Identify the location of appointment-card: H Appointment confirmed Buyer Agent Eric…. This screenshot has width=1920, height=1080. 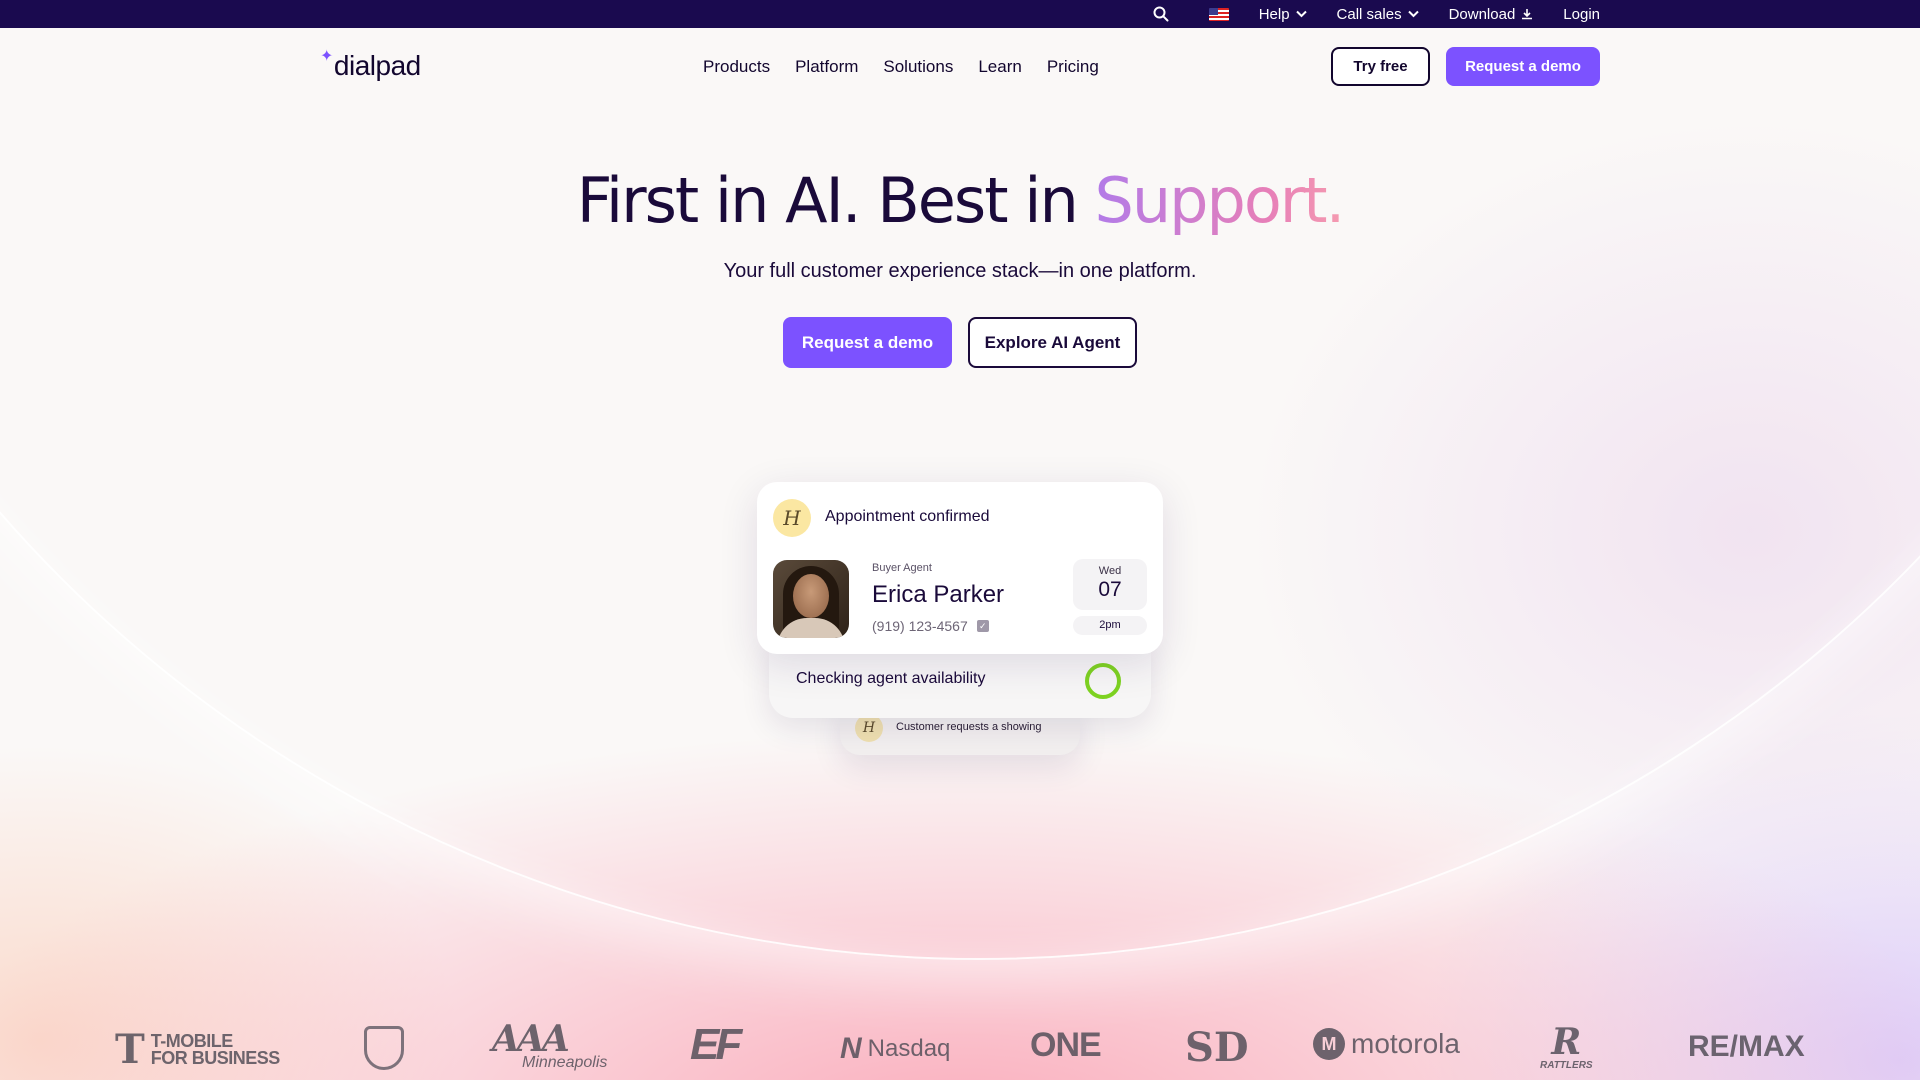
(960, 568).